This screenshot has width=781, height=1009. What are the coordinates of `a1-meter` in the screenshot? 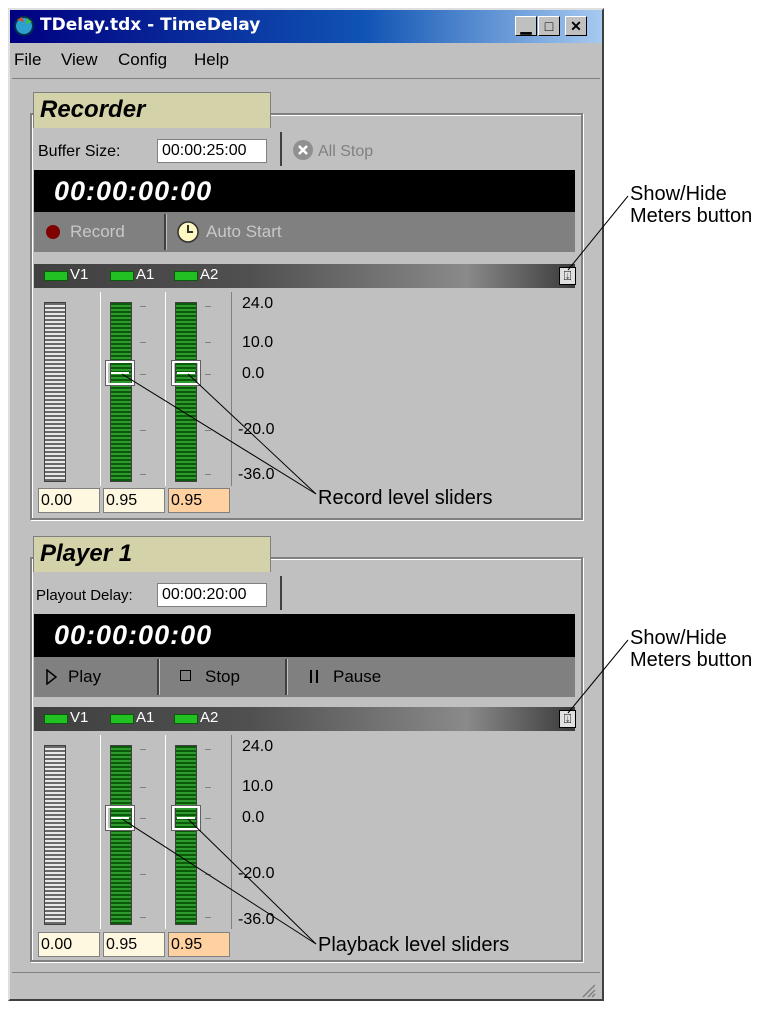 It's located at (121, 835).